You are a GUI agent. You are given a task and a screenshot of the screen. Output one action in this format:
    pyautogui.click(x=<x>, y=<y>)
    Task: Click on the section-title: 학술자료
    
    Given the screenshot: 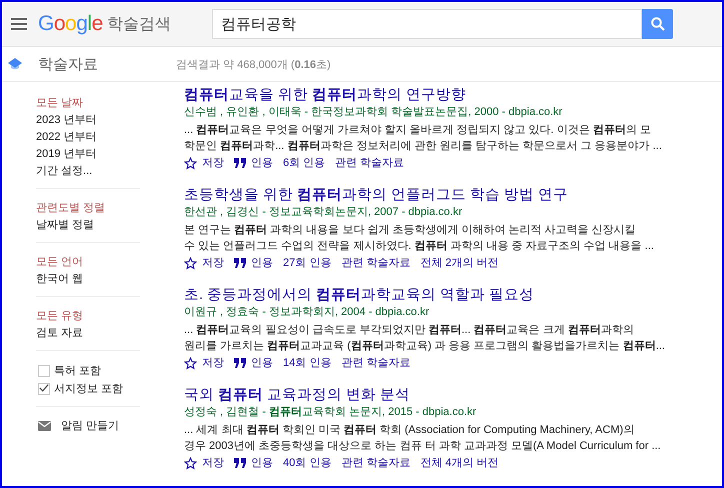 What is the action you would take?
    pyautogui.click(x=68, y=64)
    